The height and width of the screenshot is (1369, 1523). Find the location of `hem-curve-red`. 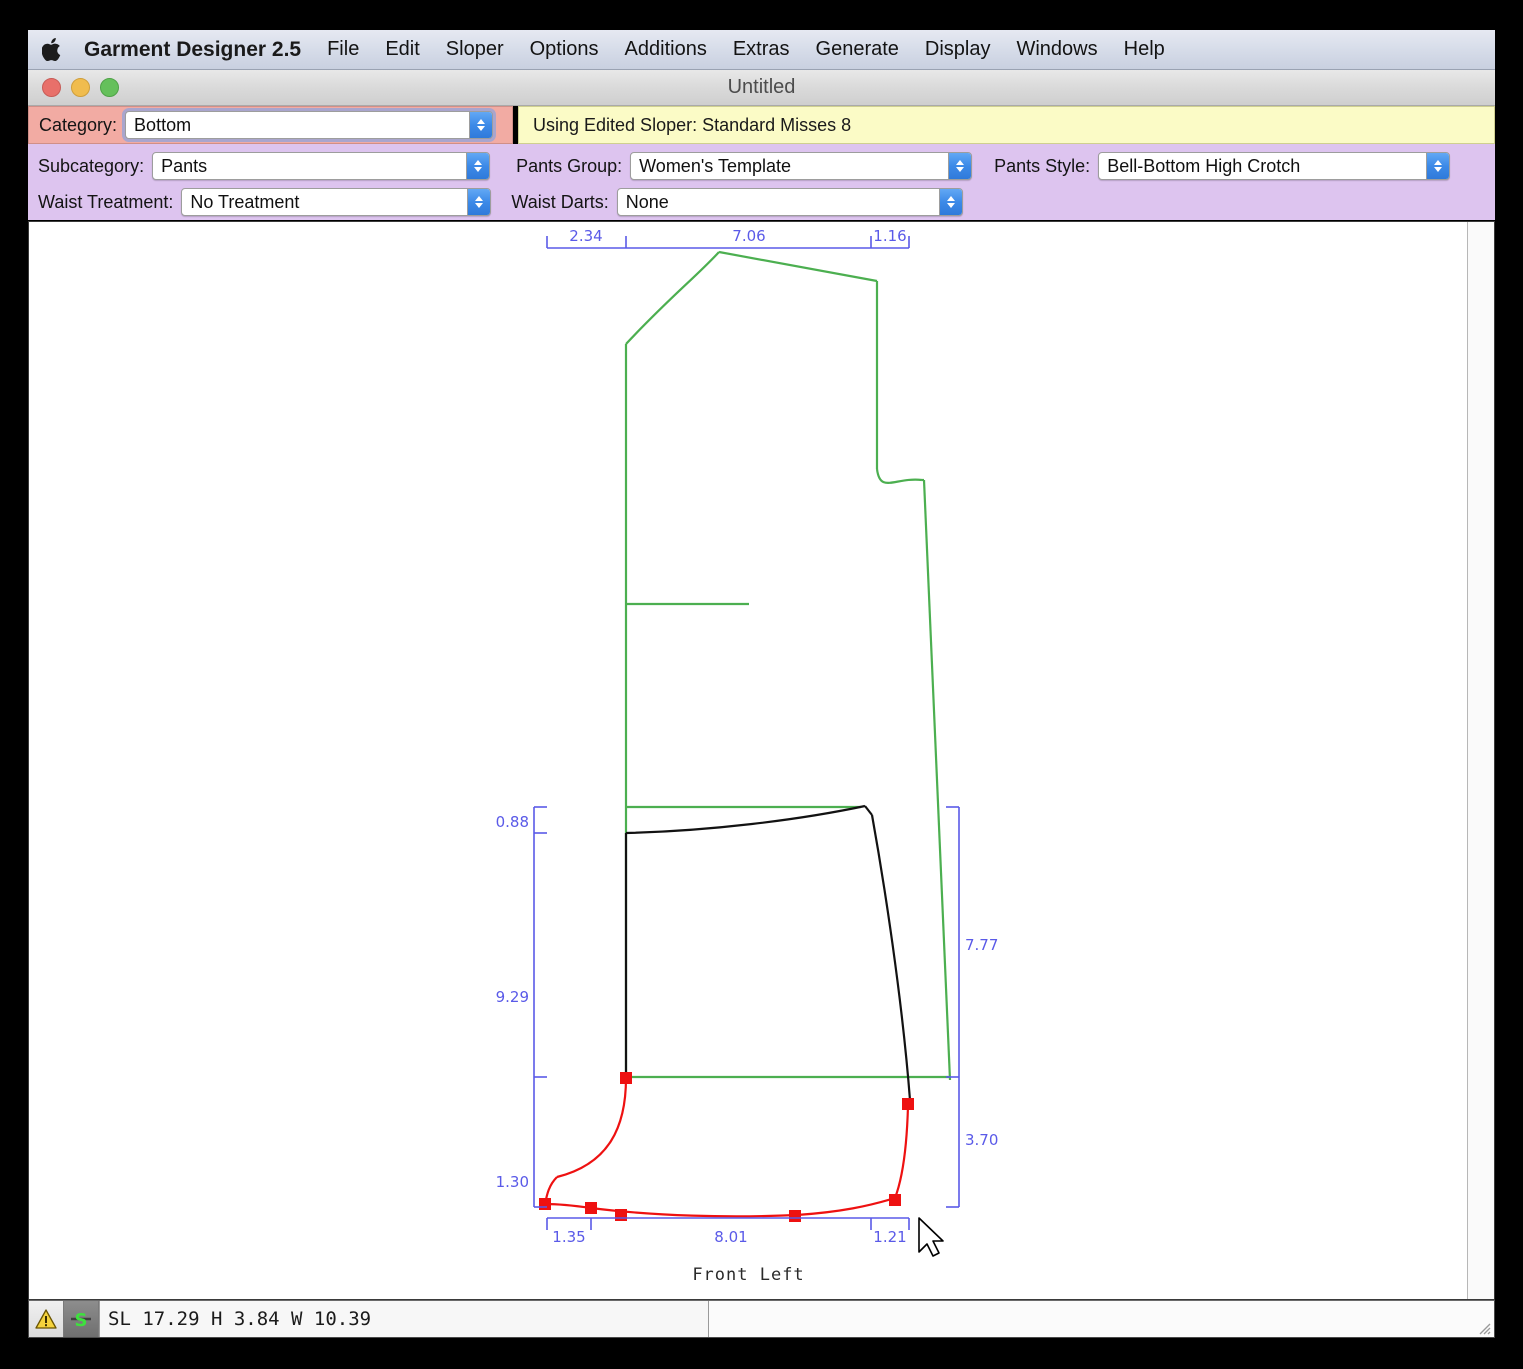

hem-curve-red is located at coordinates (726, 1147).